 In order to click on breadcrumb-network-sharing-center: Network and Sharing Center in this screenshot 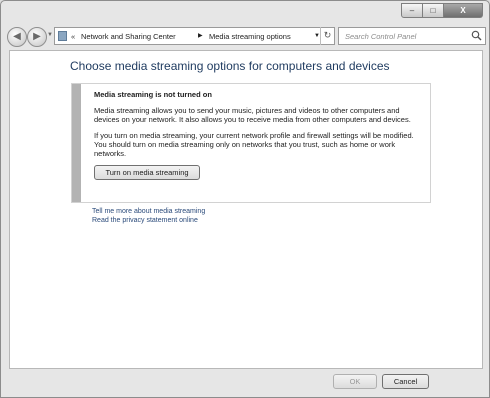, I will do `click(128, 36)`.